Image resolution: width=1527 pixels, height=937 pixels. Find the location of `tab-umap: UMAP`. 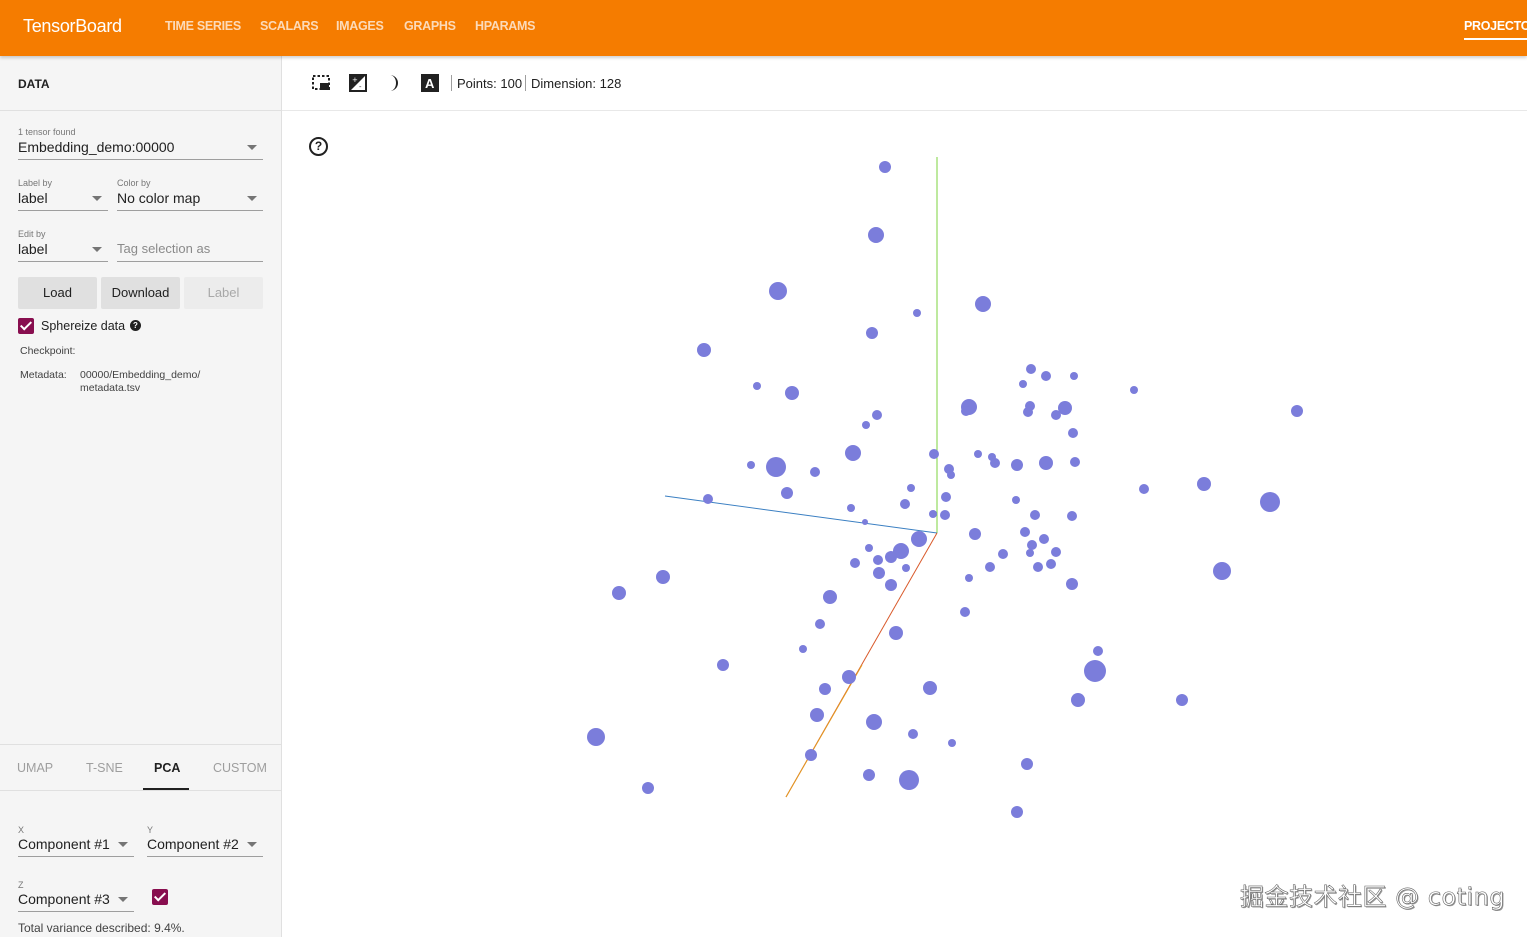

tab-umap: UMAP is located at coordinates (35, 768).